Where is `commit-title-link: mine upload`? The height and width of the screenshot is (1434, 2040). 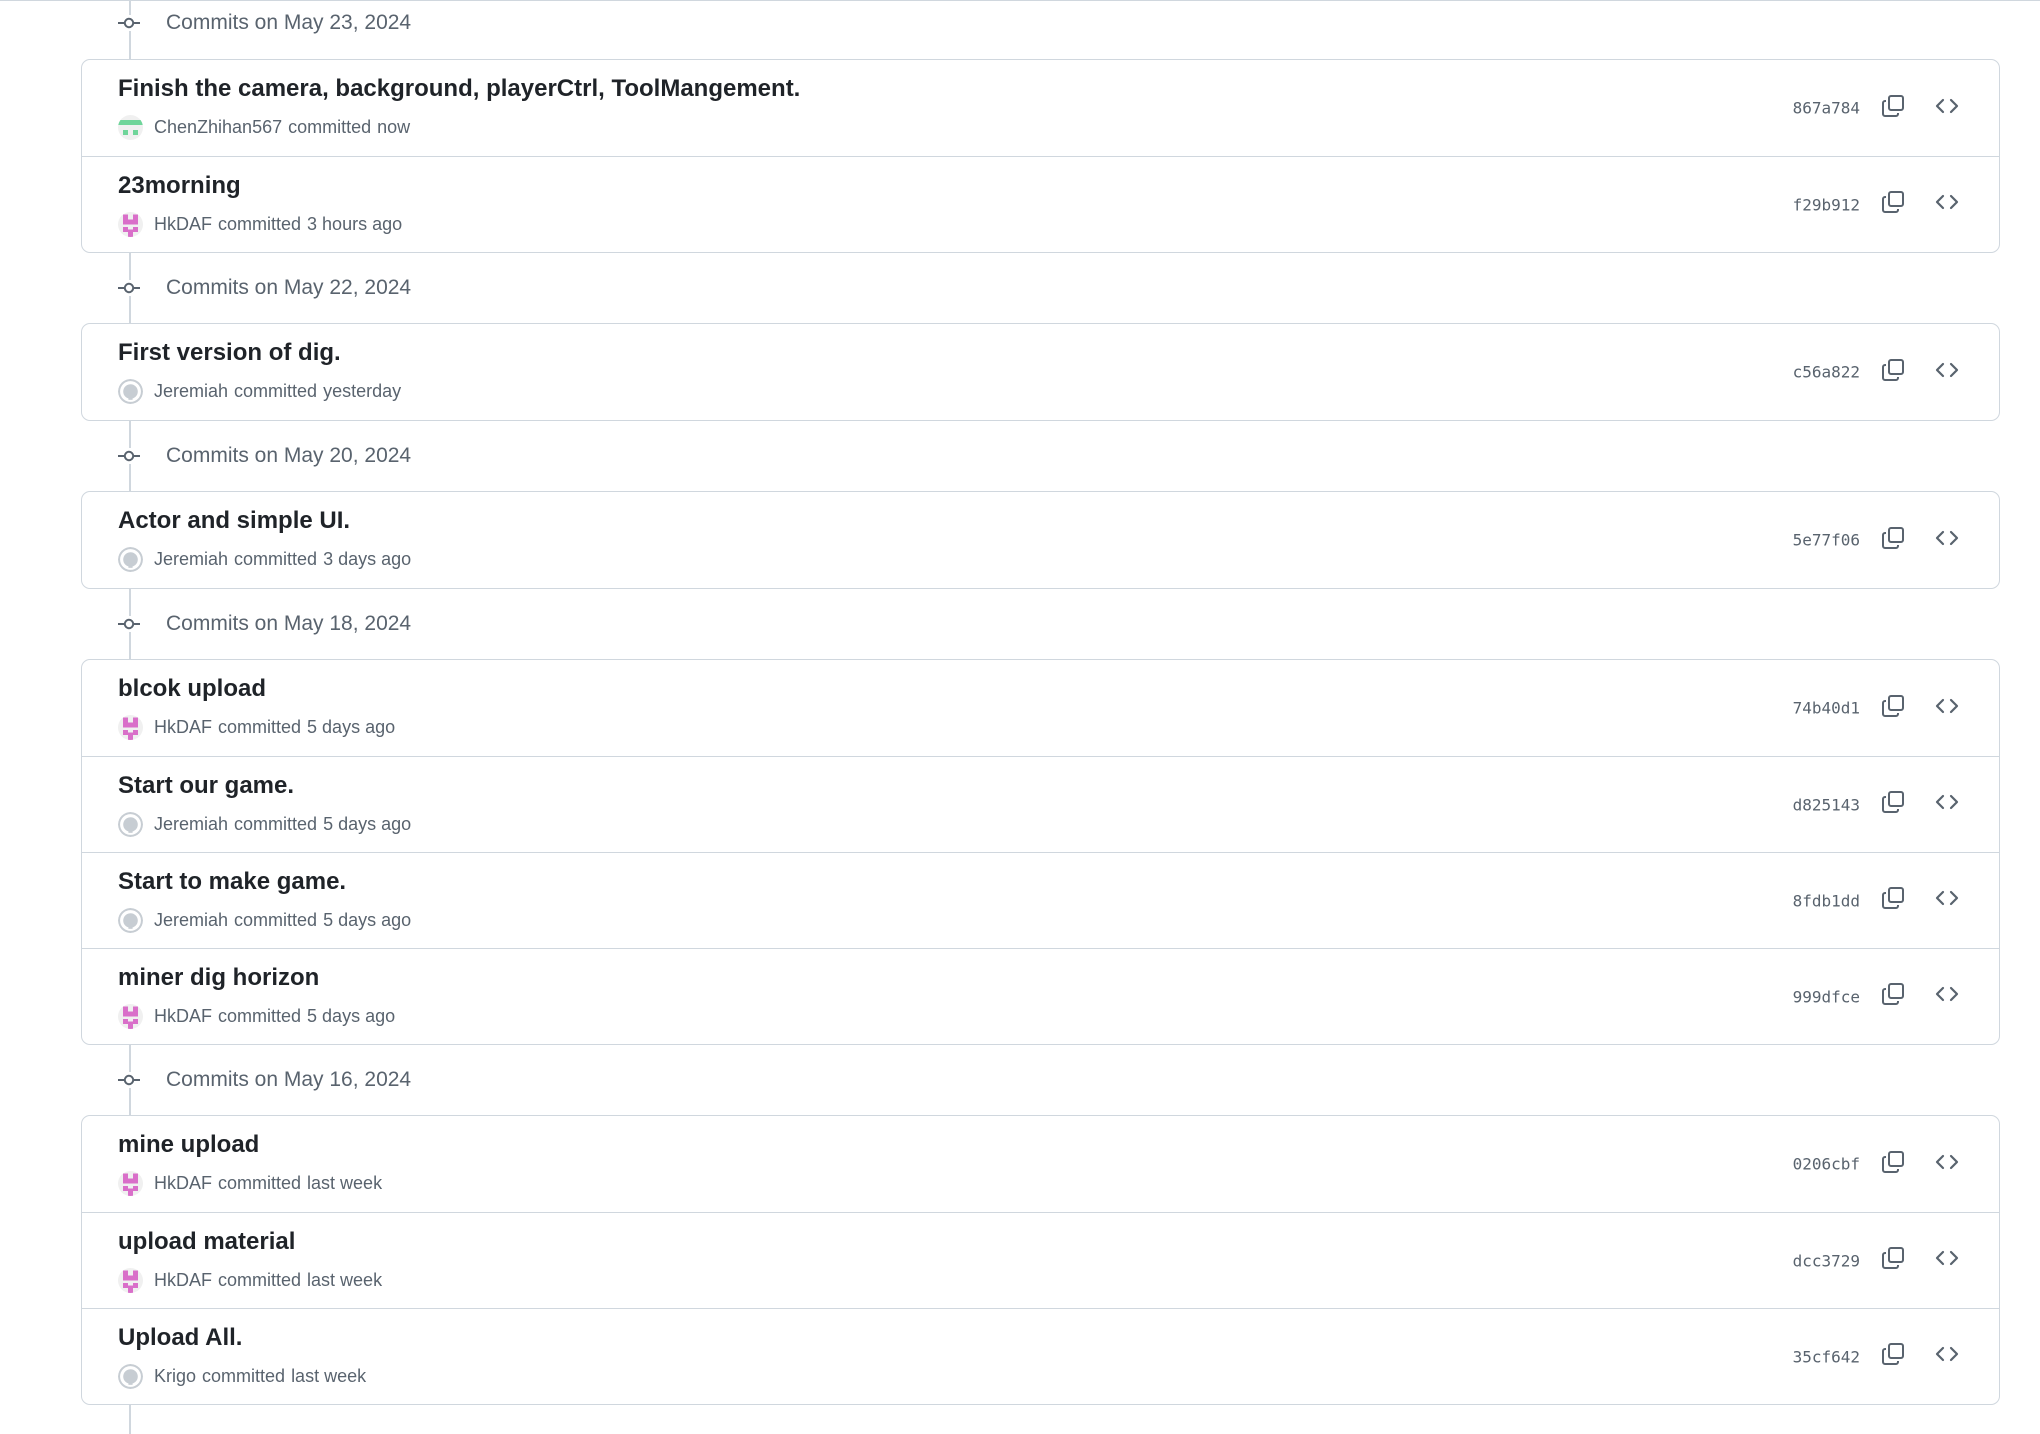
commit-title-link: mine upload is located at coordinates (188, 1145).